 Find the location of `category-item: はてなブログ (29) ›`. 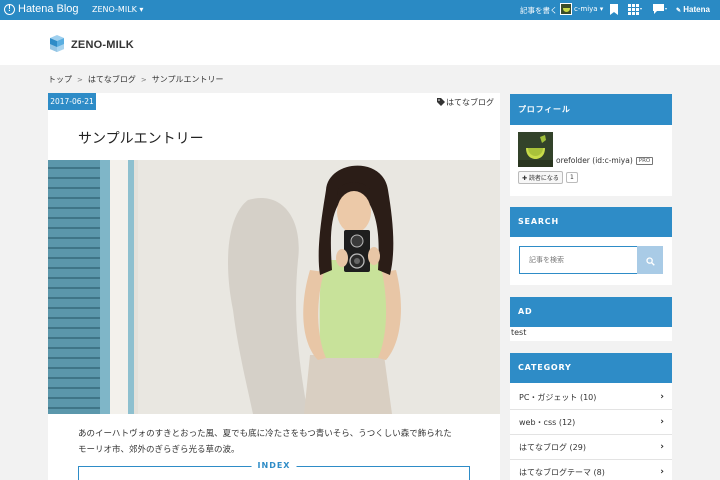

category-item: はてなブログ (29) › is located at coordinates (591, 447).